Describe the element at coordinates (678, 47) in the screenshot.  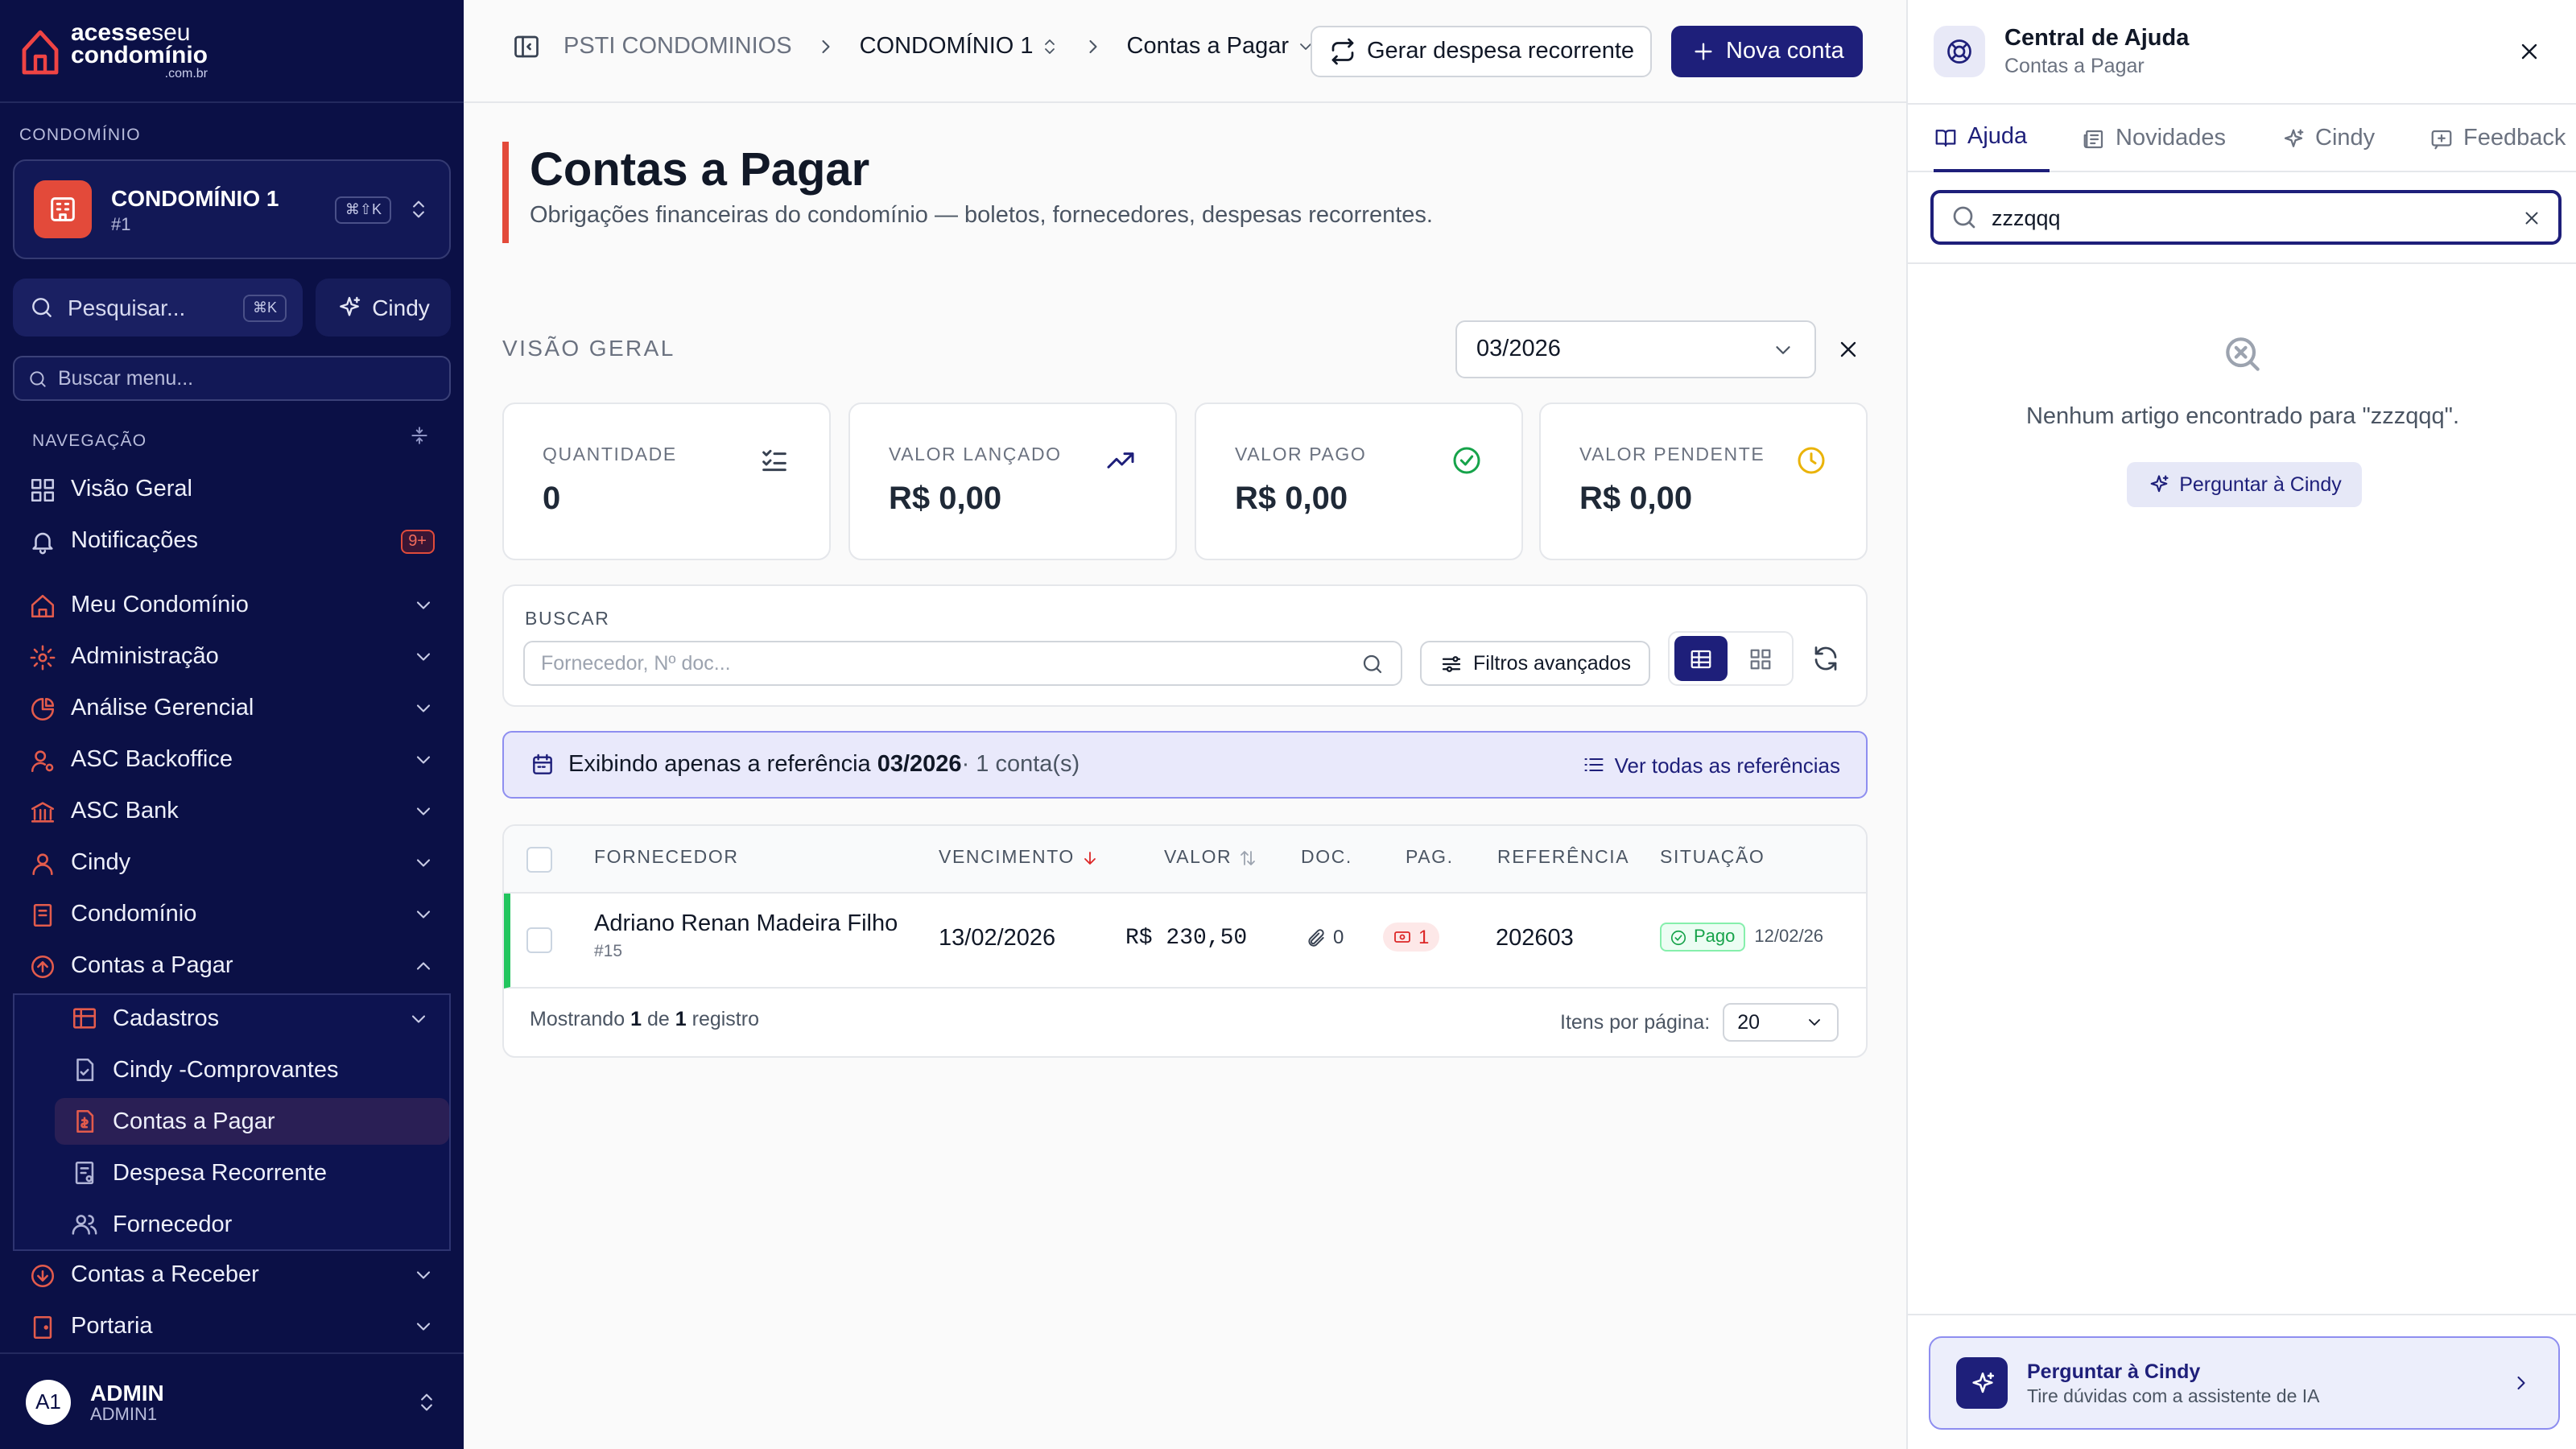
I see `breadcrumb-org: PSTI CONDOMINIOS` at that location.